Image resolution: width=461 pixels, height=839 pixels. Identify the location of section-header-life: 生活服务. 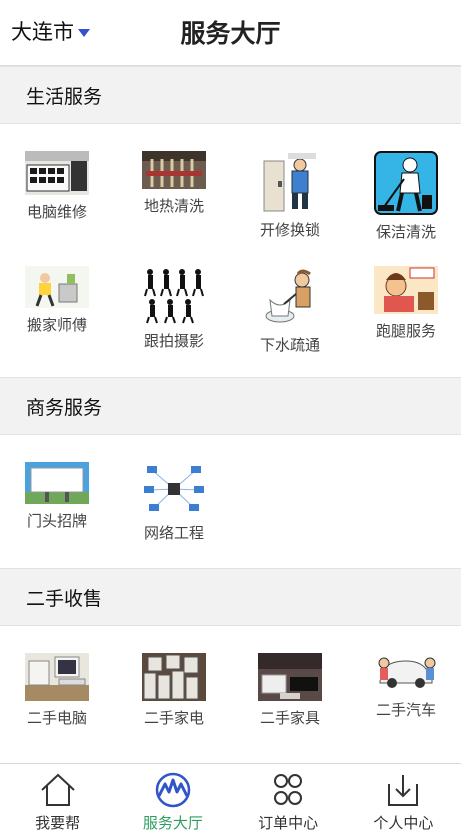
(230, 95).